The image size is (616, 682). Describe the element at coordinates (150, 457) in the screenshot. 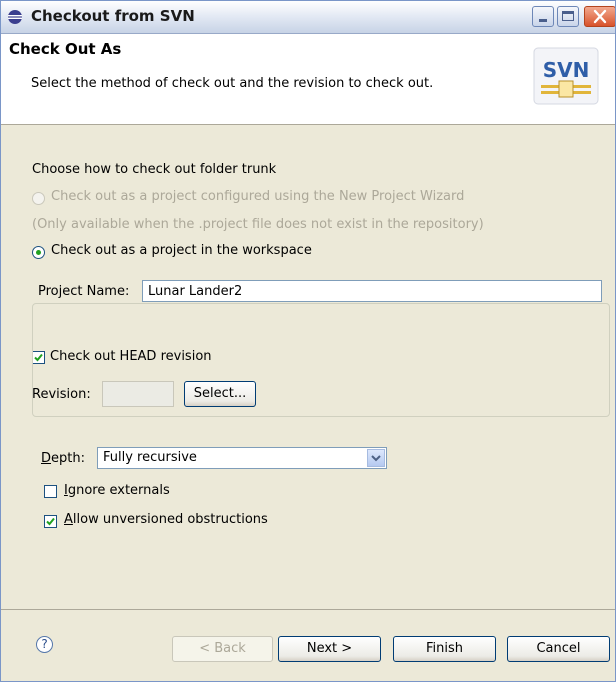

I see `depth-select-value: Fully recursive` at that location.